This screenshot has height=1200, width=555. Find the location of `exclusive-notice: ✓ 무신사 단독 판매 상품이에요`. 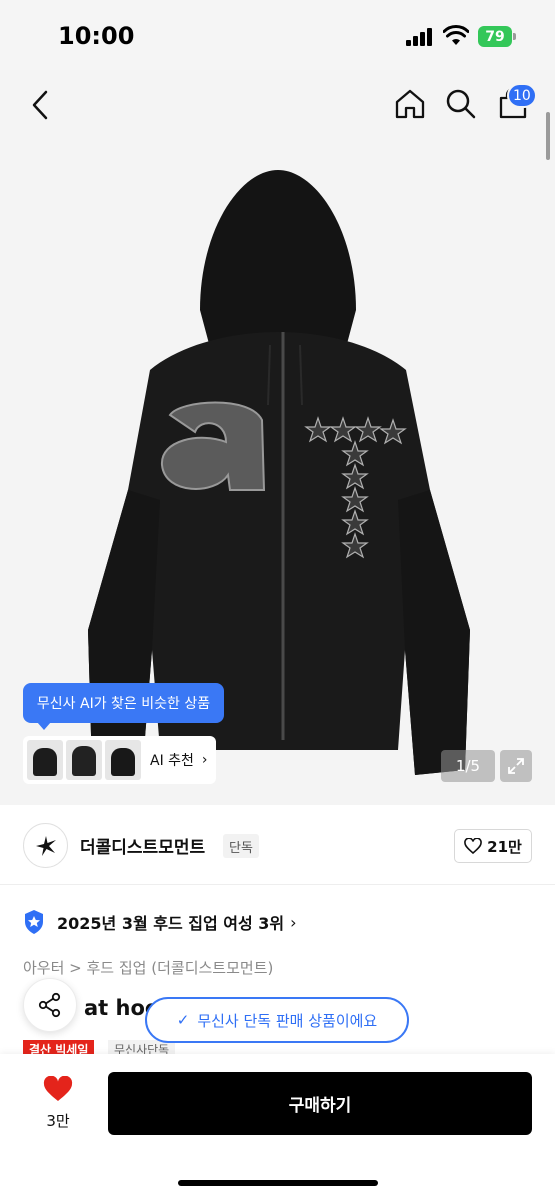

exclusive-notice: ✓ 무신사 단독 판매 상품이에요 is located at coordinates (277, 1020).